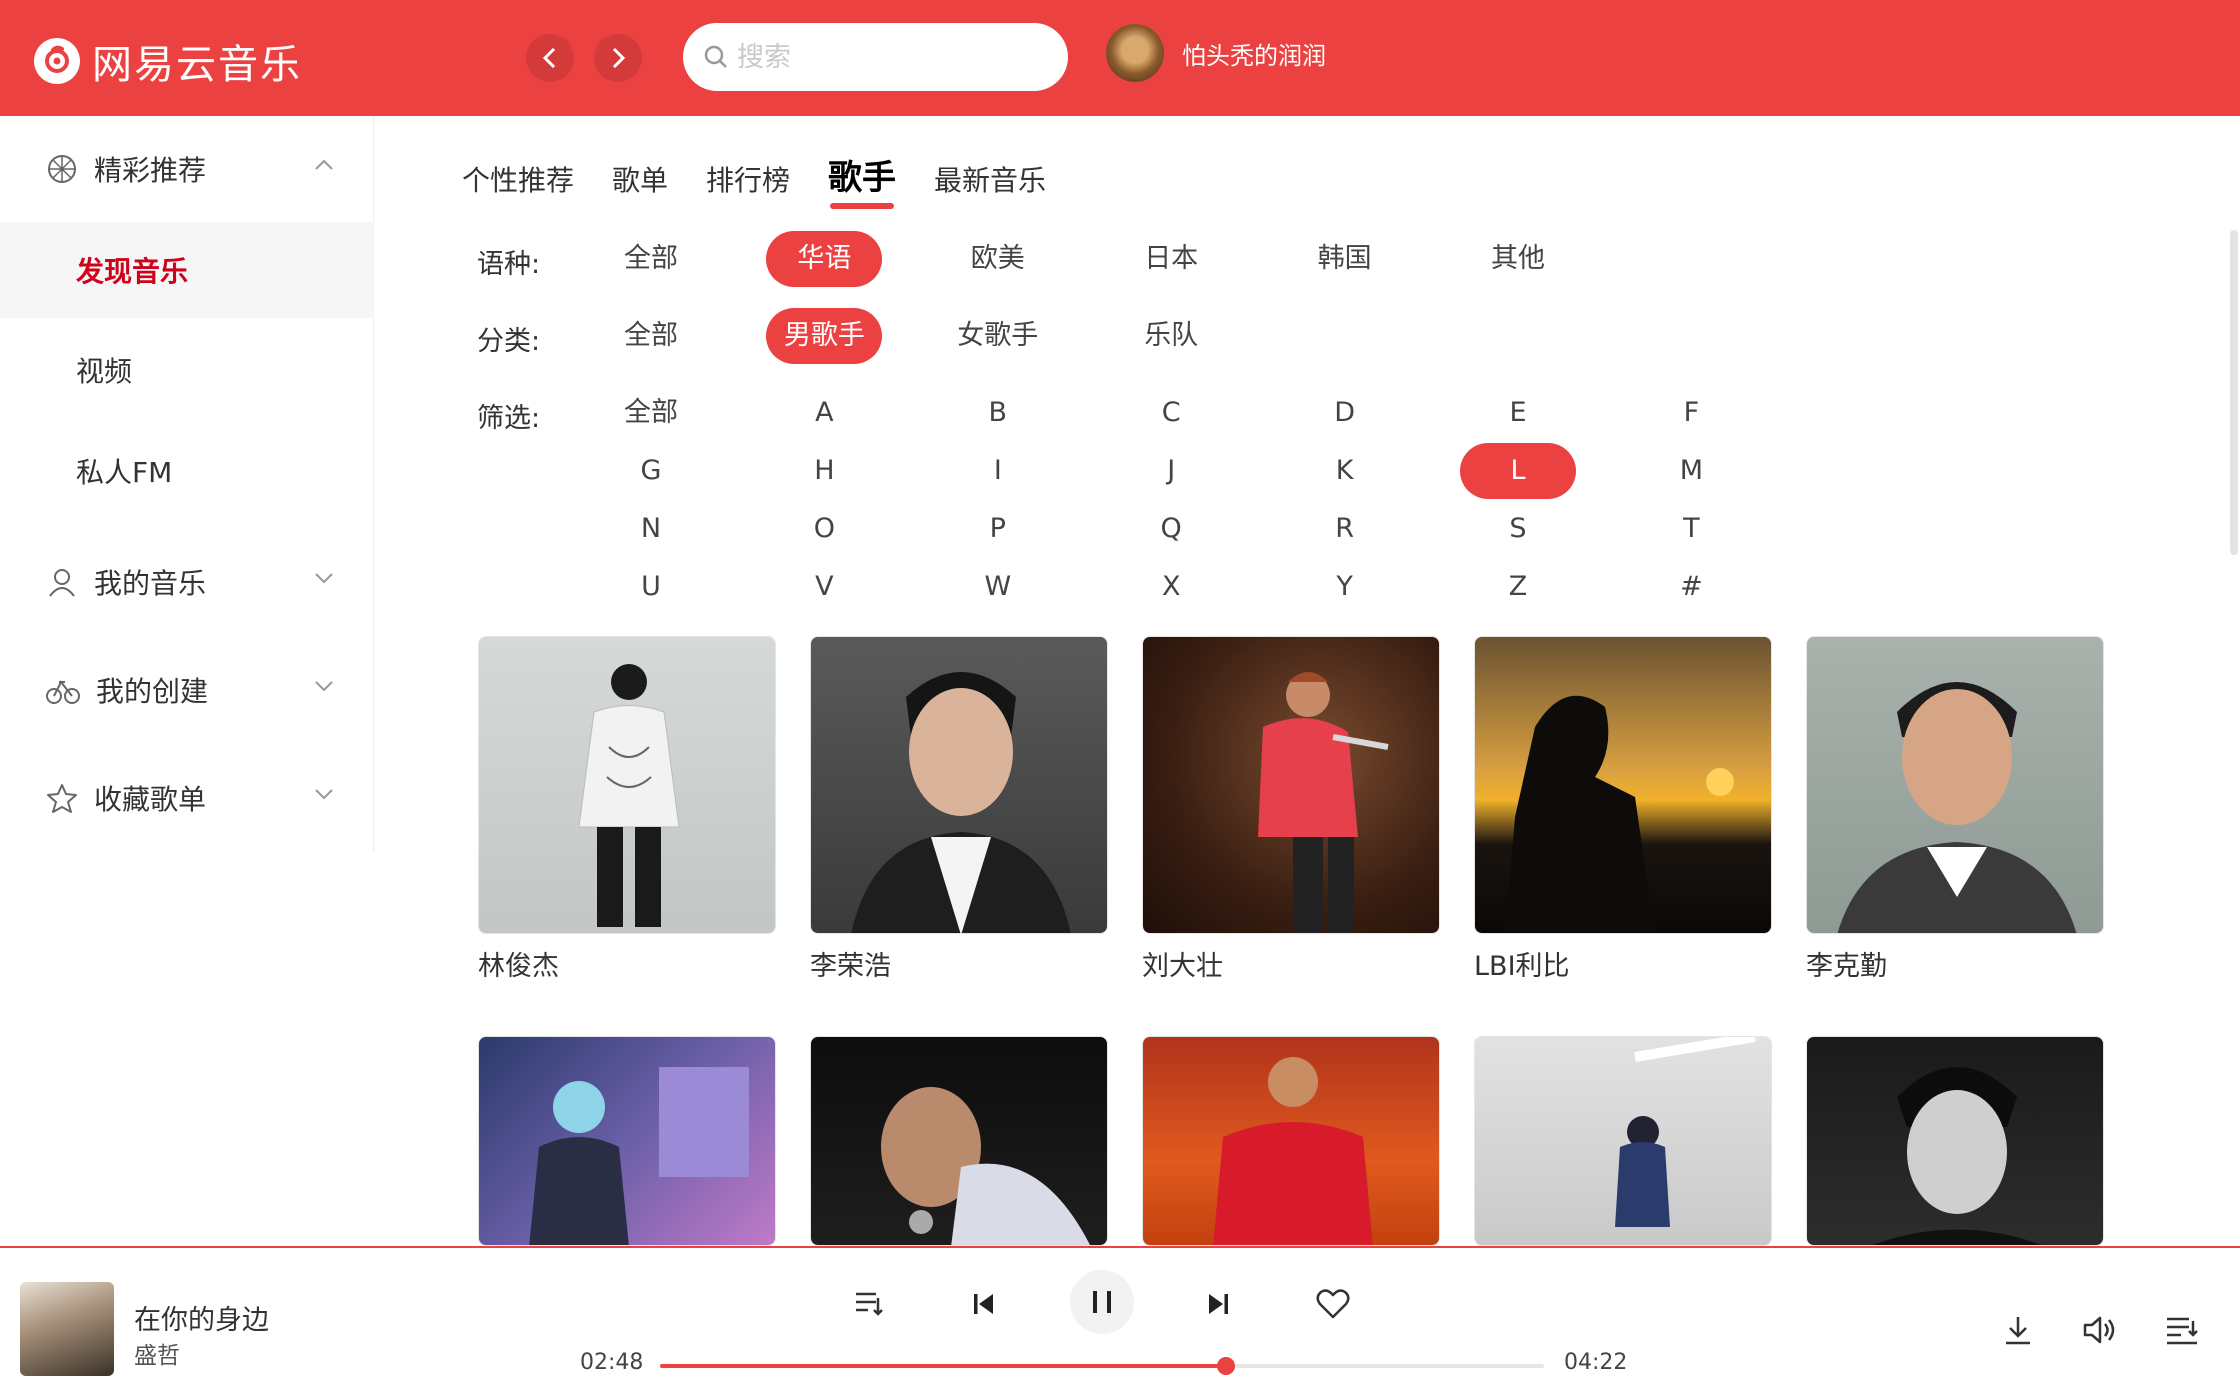 This screenshot has height=1400, width=2240. What do you see at coordinates (201, 1317) in the screenshot?
I see `song-title: 在你的身边` at bounding box center [201, 1317].